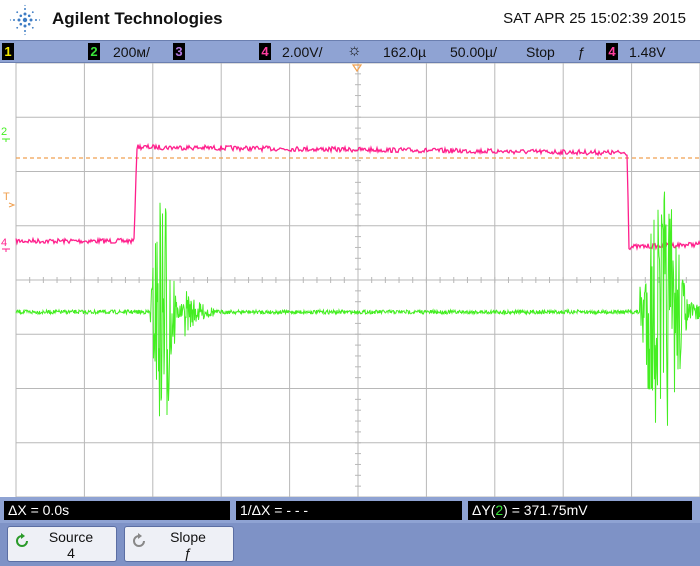 The width and height of the screenshot is (700, 566). I want to click on slope-softkey-label: Slope, so click(188, 537).